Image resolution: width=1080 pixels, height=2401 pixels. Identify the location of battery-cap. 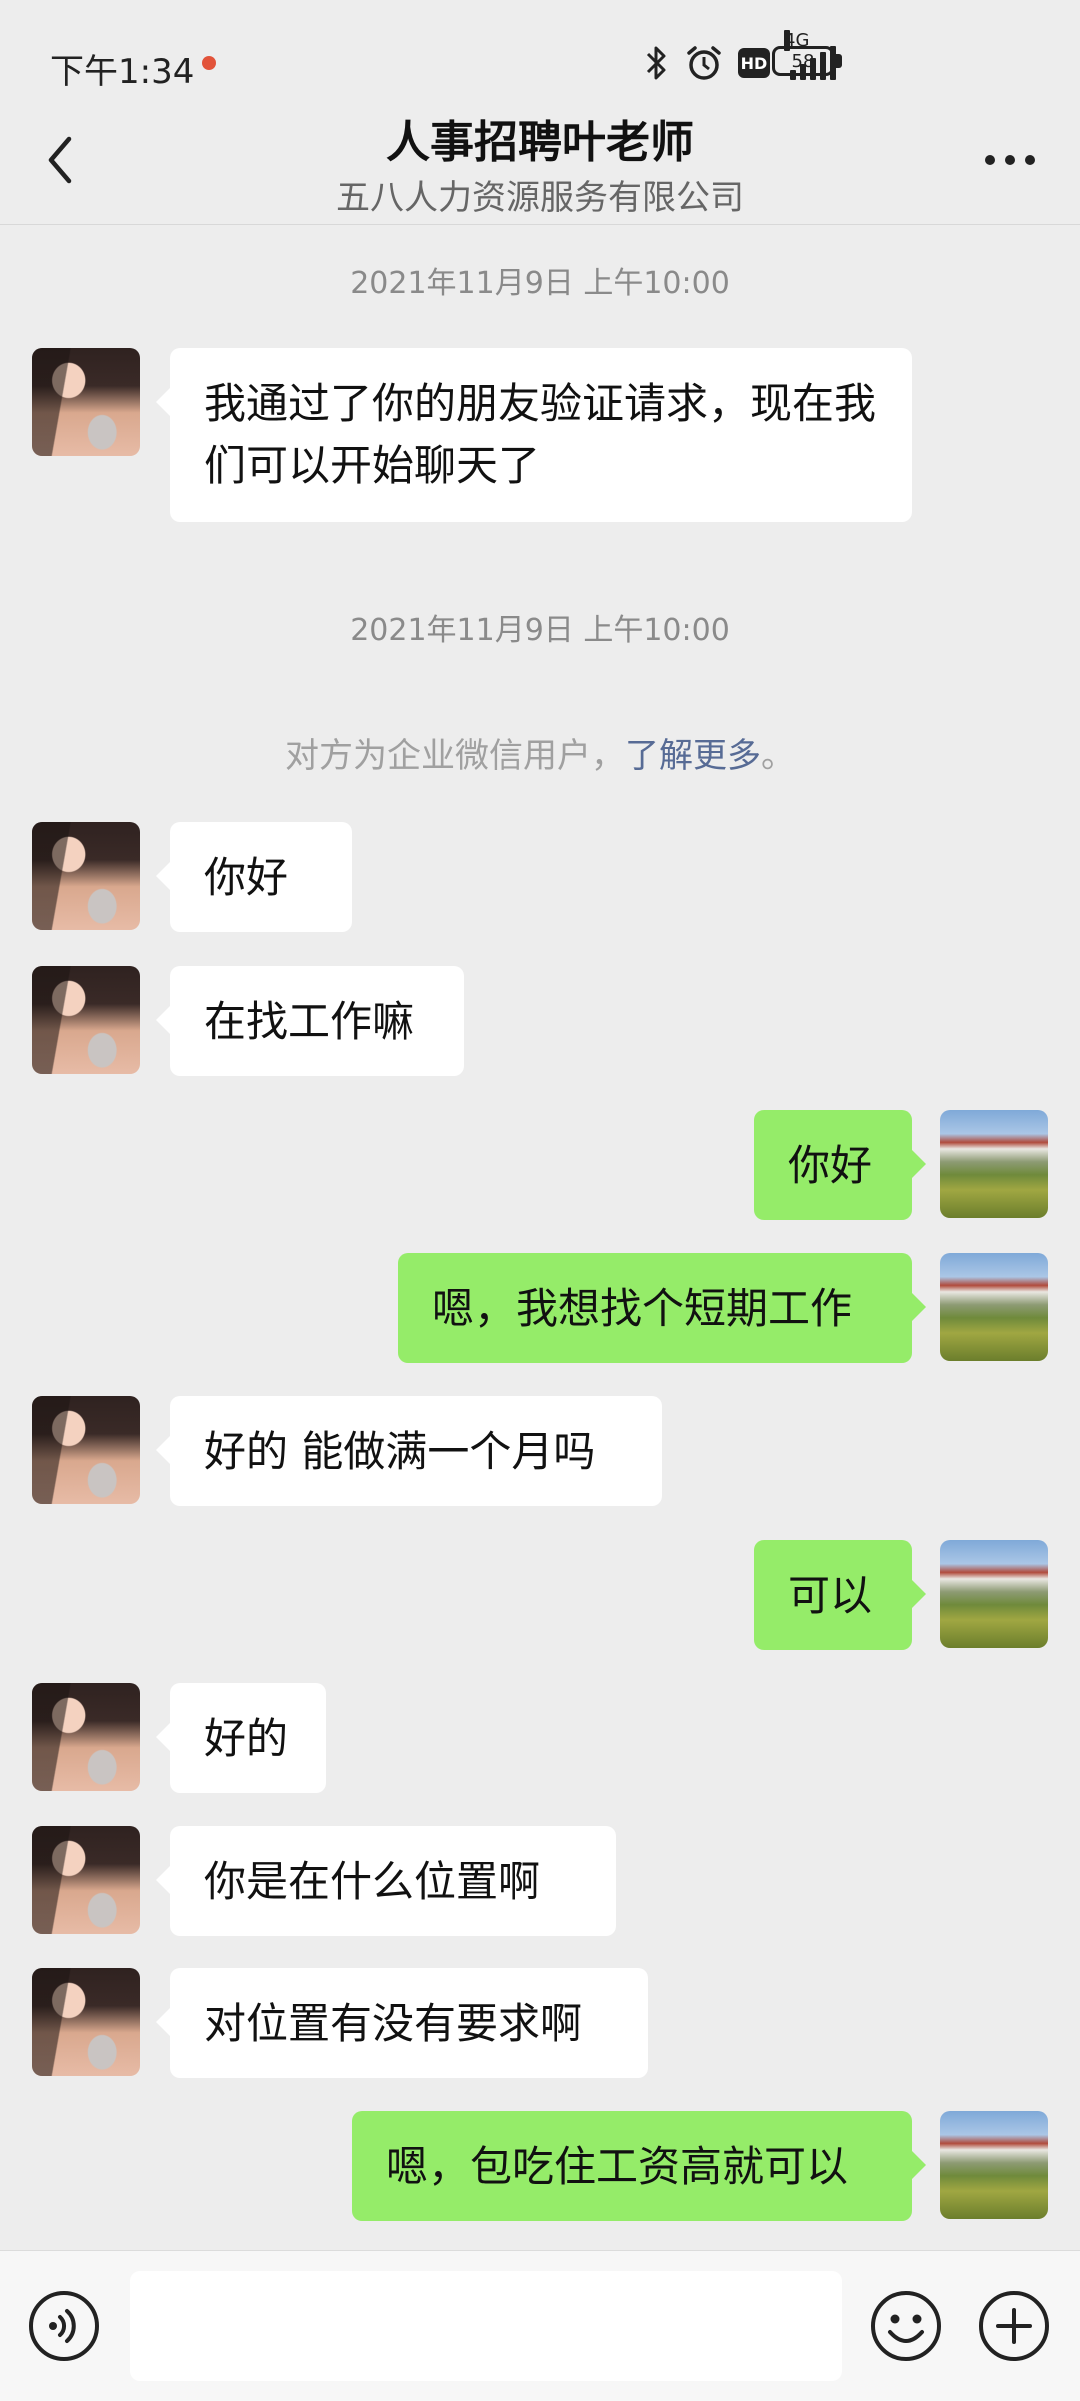
(839, 61).